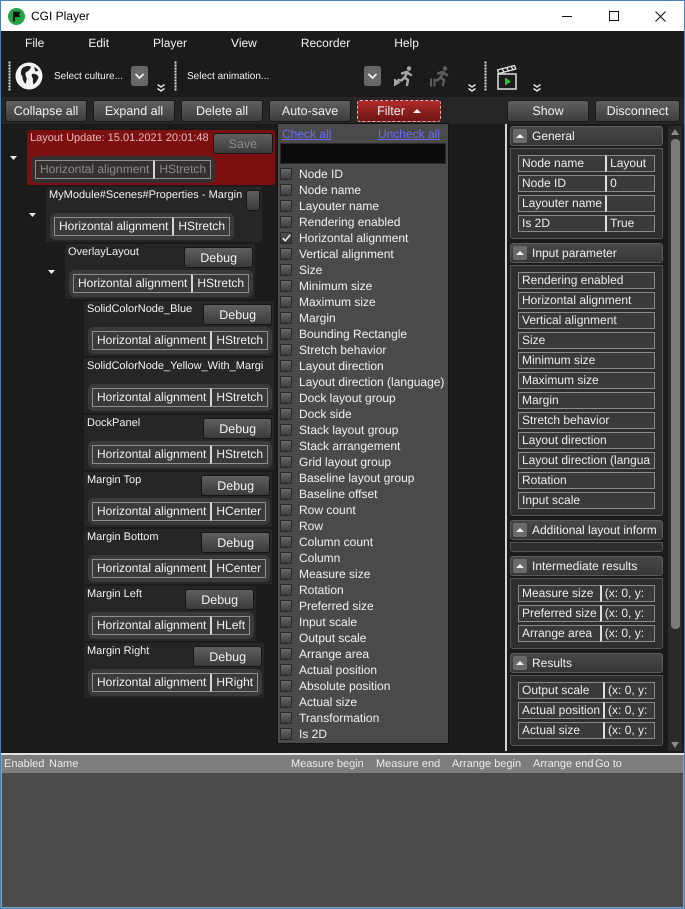 The width and height of the screenshot is (685, 909). Describe the element at coordinates (321, 590) in the screenshot. I see `option-label: Rotation` at that location.